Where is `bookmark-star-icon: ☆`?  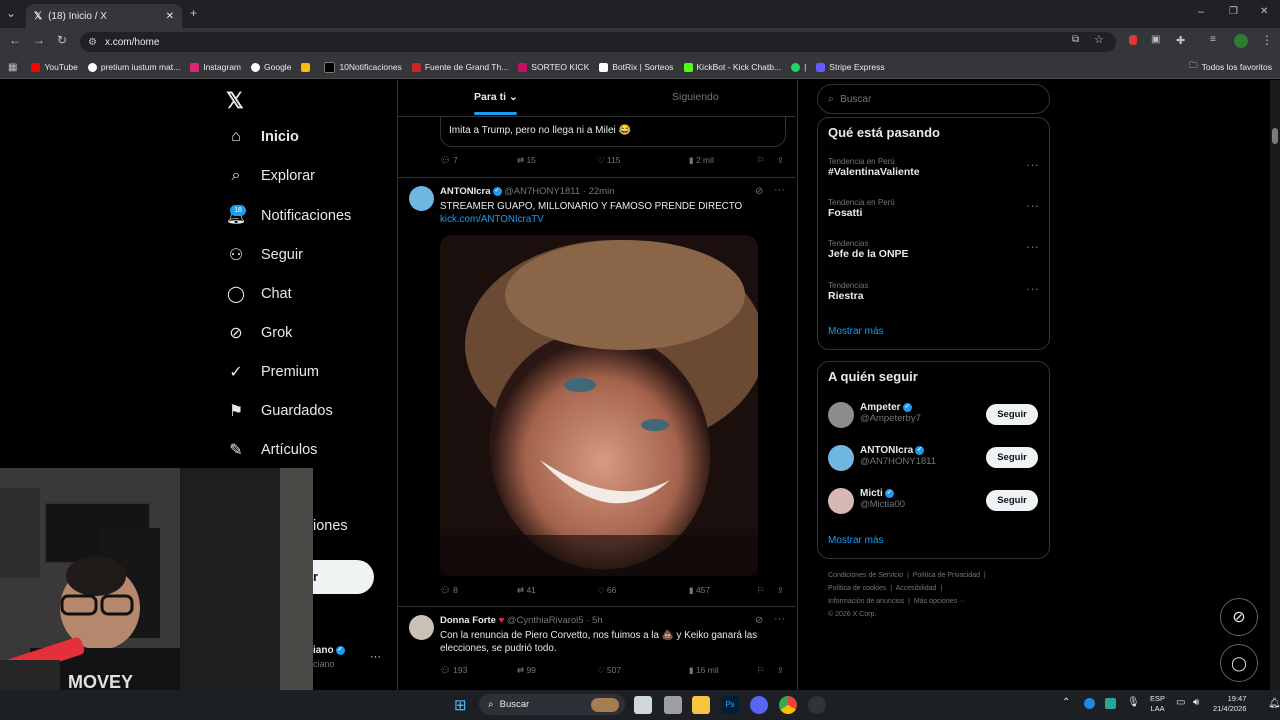
bookmark-star-icon: ☆ is located at coordinates (1099, 39).